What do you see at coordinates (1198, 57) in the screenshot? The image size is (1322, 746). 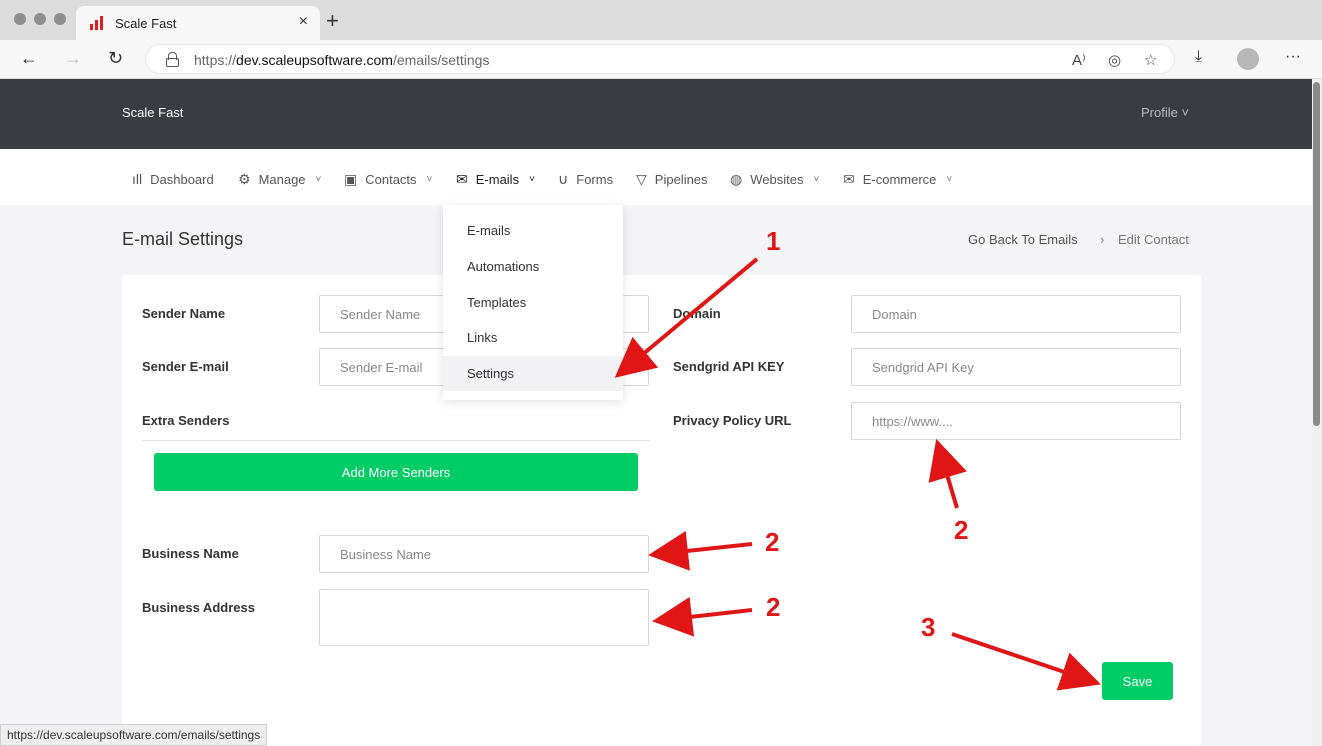 I see `downloads-icon: ⤓` at bounding box center [1198, 57].